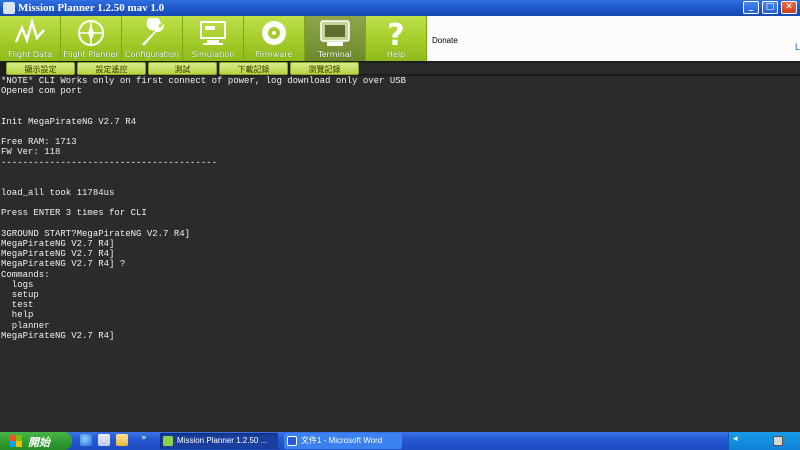  Describe the element at coordinates (764, 441) in the screenshot. I see `system-tray: ◂` at that location.